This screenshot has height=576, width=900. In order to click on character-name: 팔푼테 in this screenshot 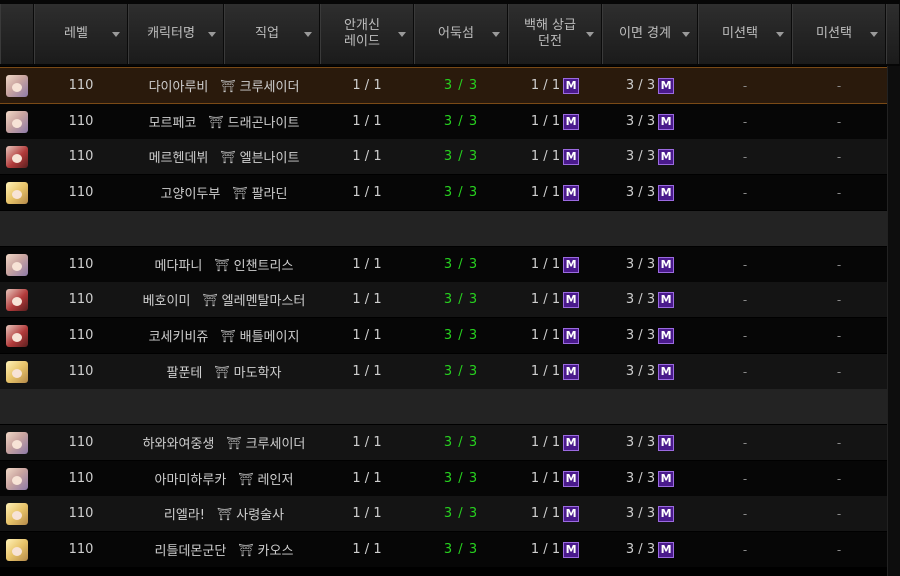, I will do `click(184, 373)`.